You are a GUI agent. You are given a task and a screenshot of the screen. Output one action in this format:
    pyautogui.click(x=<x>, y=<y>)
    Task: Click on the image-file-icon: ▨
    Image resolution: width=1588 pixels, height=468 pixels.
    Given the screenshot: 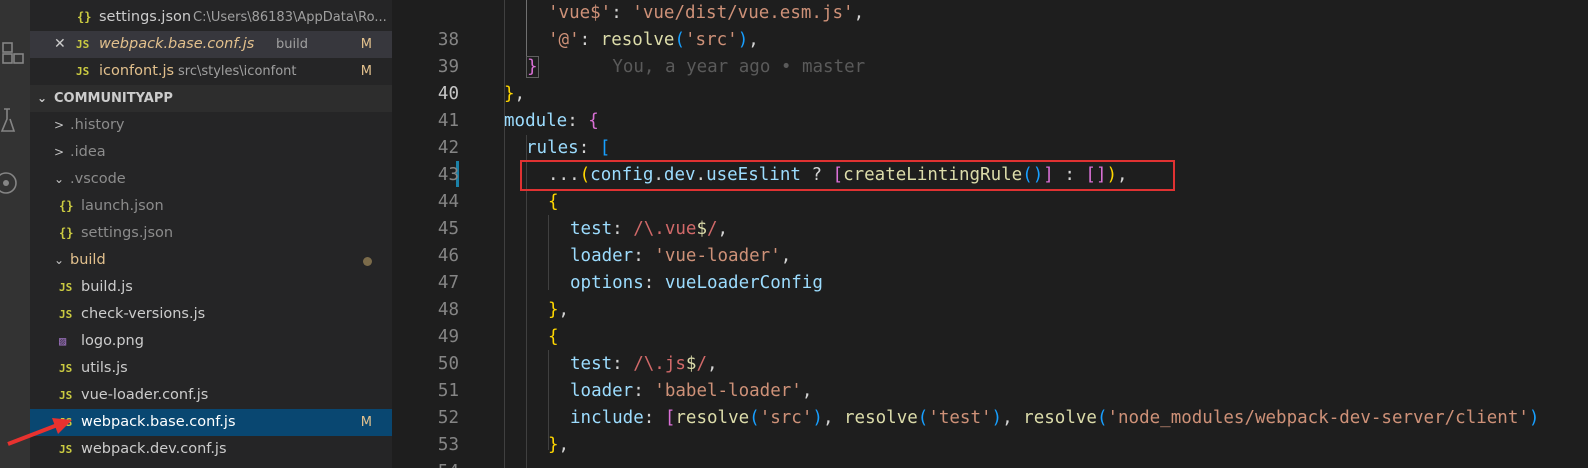 What is the action you would take?
    pyautogui.click(x=63, y=341)
    